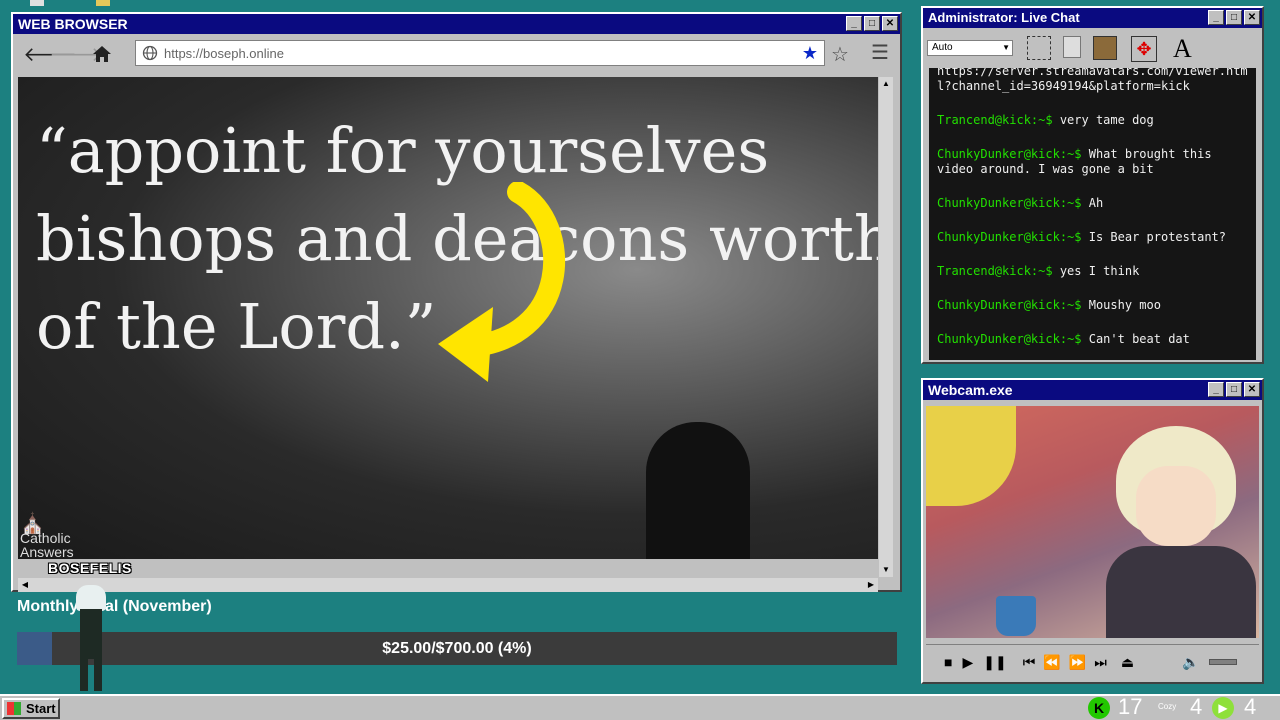  I want to click on play-icon: ▶, so click(967, 662).